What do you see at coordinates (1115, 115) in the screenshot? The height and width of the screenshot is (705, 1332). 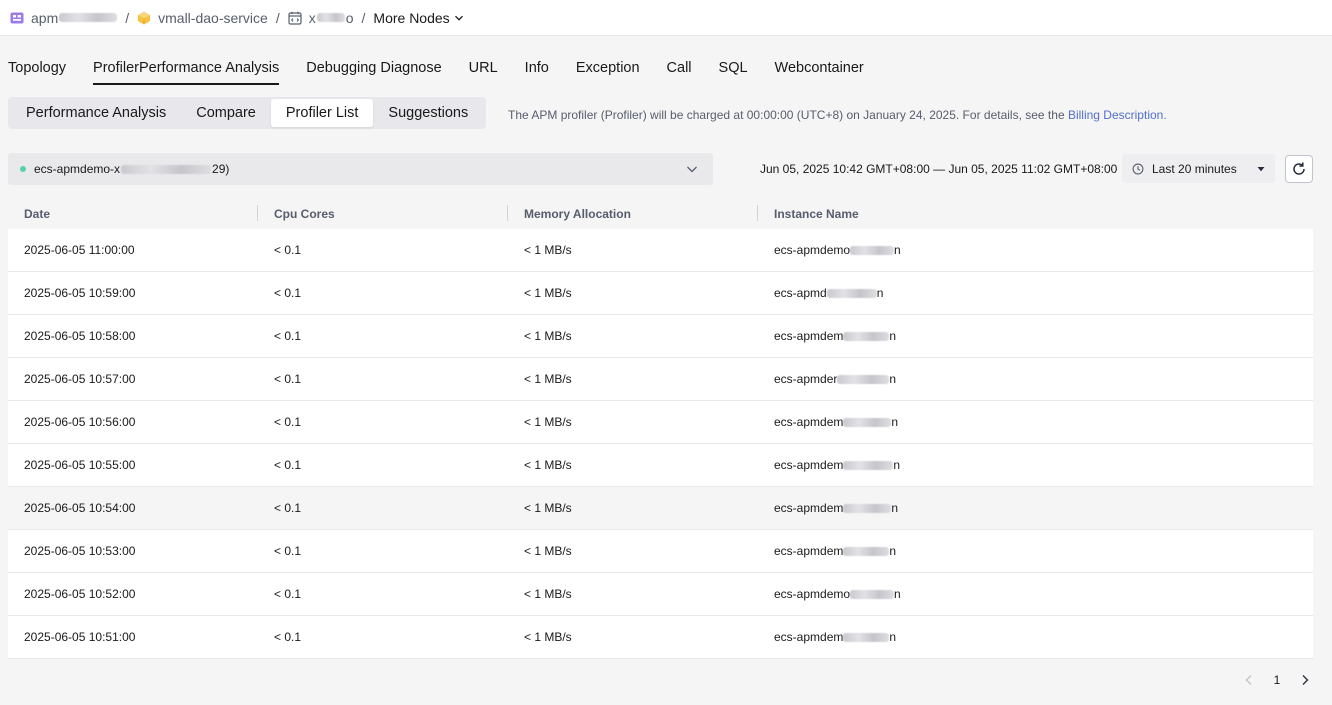 I see `billing-description-link: Billing Description` at bounding box center [1115, 115].